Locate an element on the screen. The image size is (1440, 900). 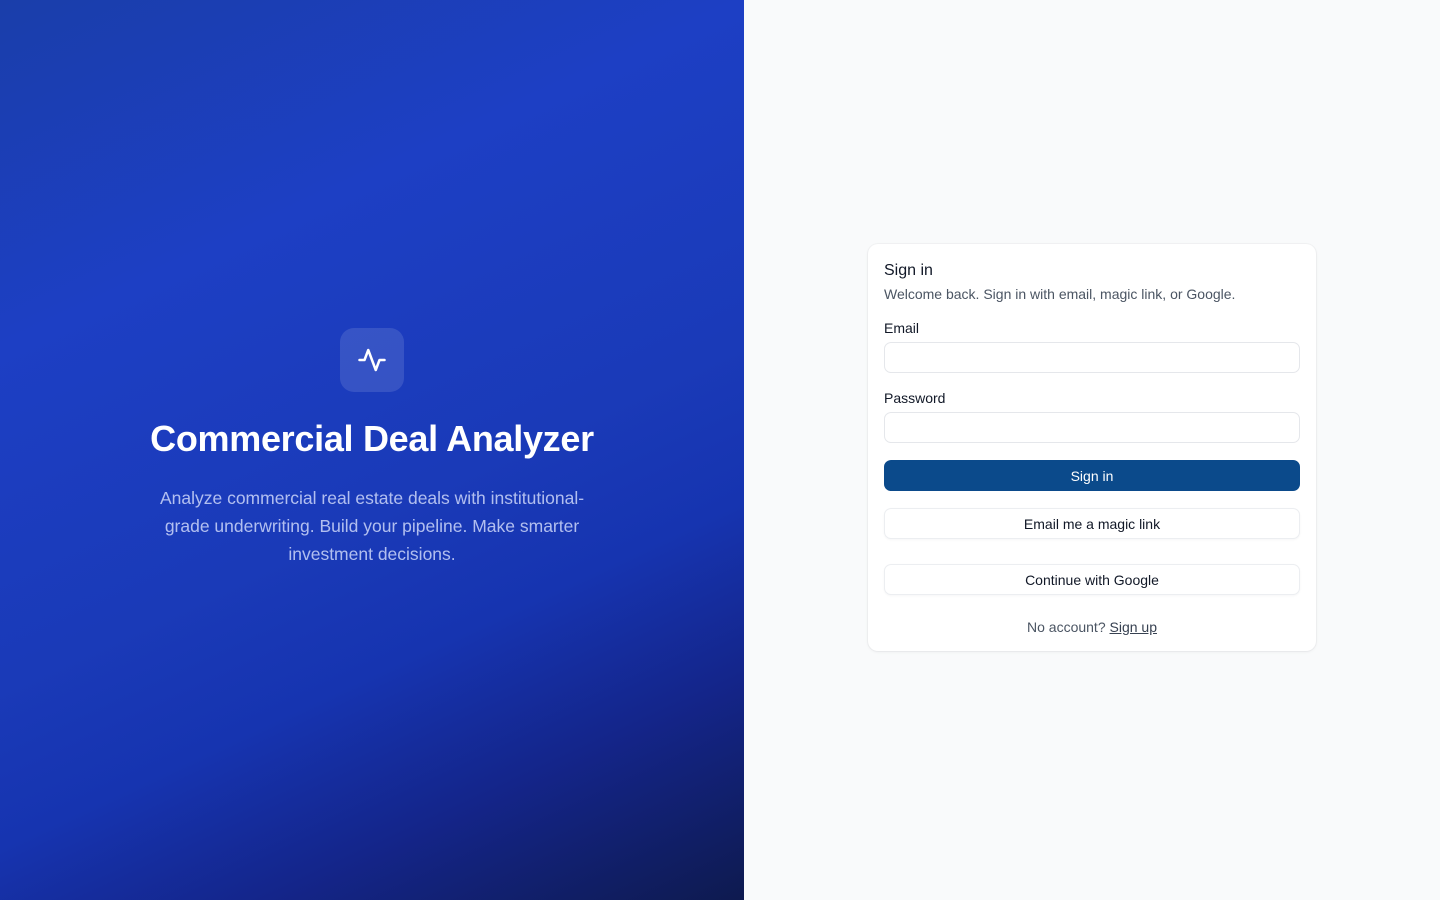
sign-up-link: Sign up is located at coordinates (1133, 627).